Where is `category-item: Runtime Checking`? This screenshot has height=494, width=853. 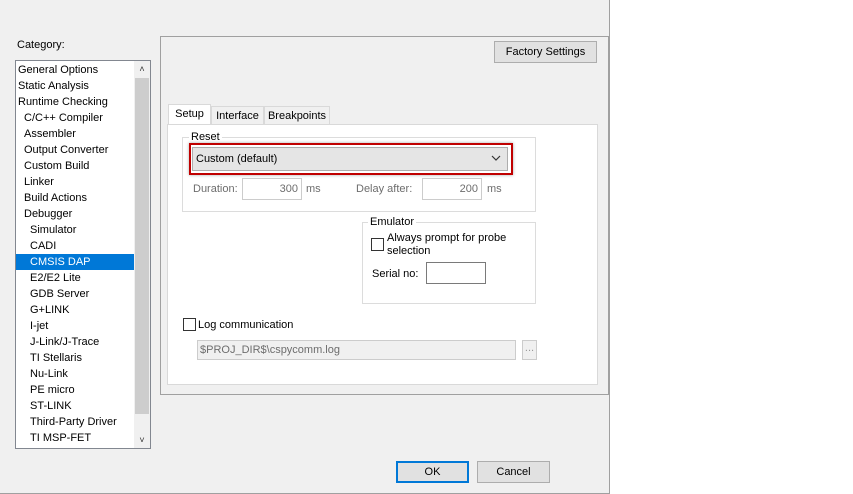
category-item: Runtime Checking is located at coordinates (75, 102).